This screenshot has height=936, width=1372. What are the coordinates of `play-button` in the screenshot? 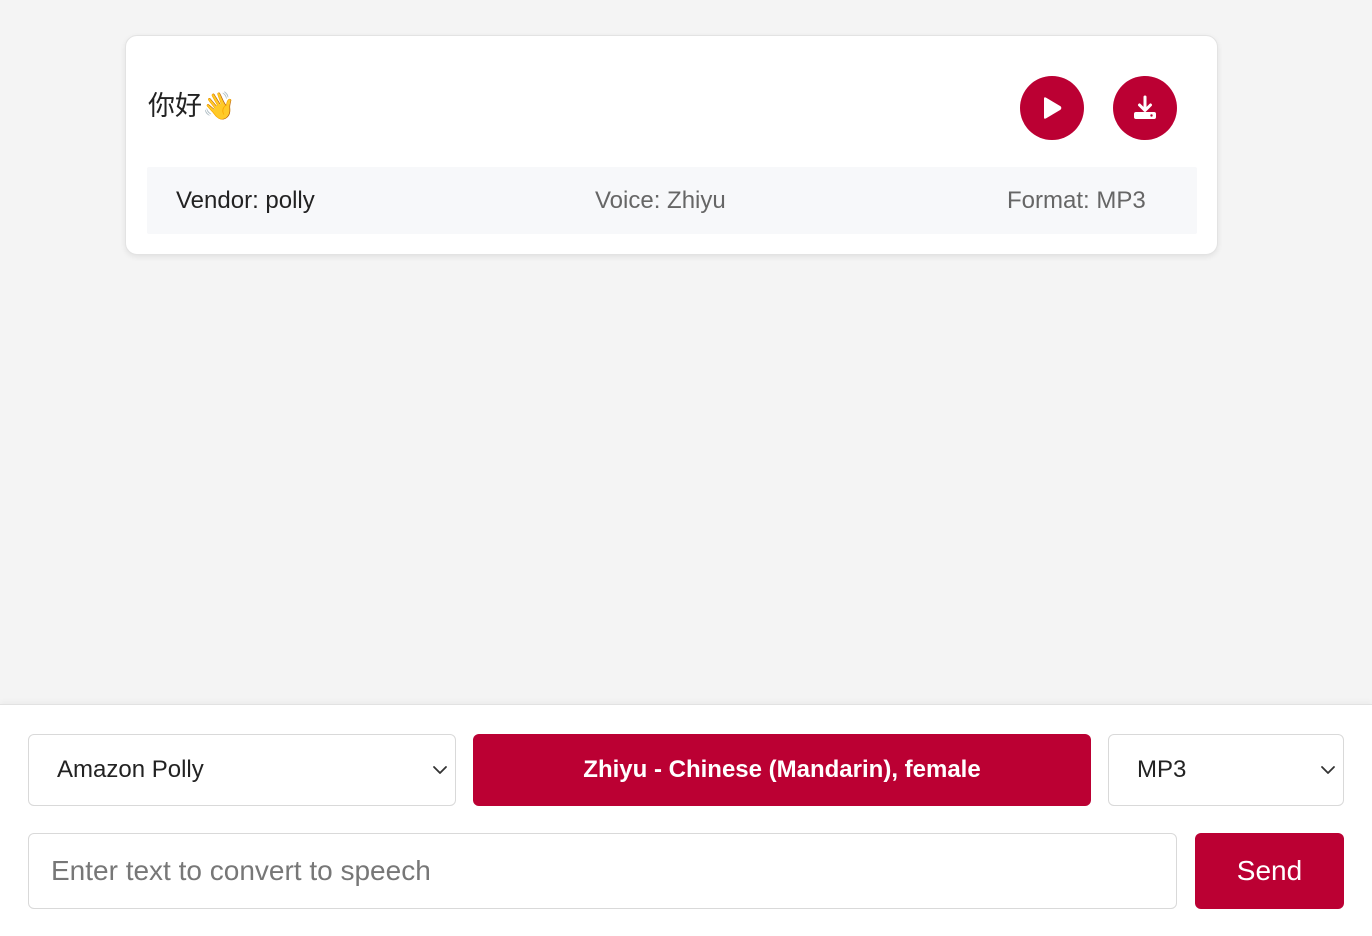 It's located at (1052, 108).